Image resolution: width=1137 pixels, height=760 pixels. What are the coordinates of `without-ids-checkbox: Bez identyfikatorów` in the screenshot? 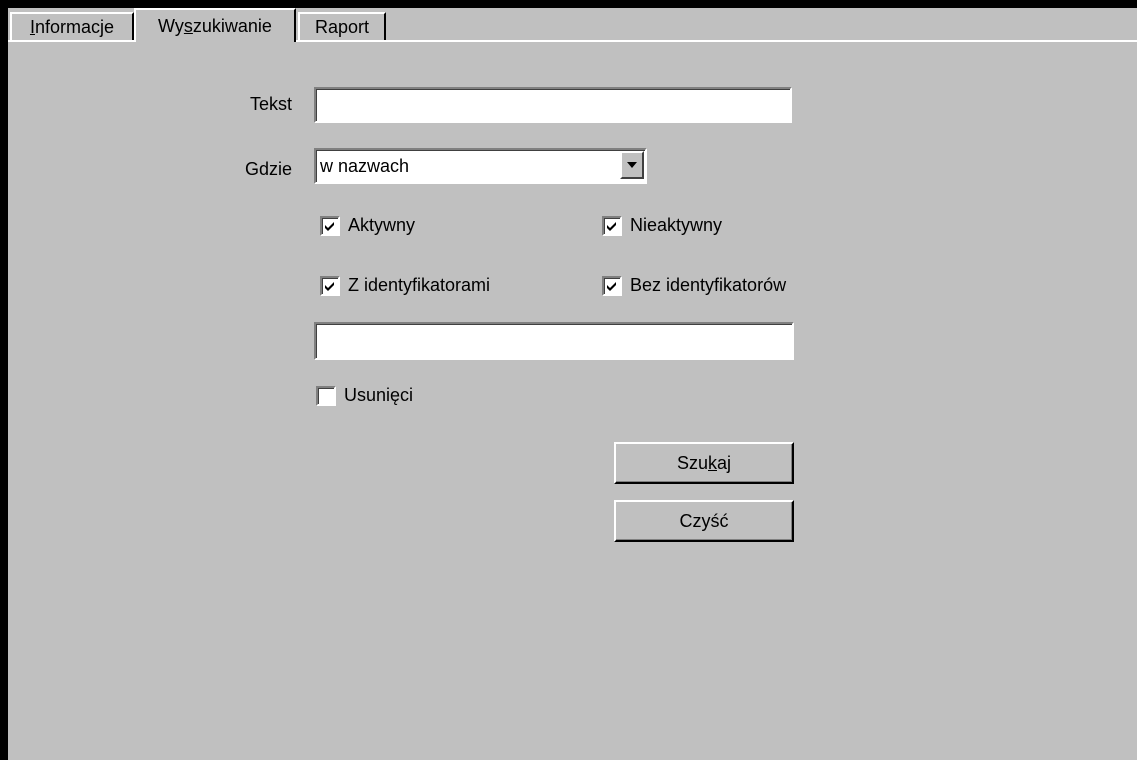 It's located at (694, 285).